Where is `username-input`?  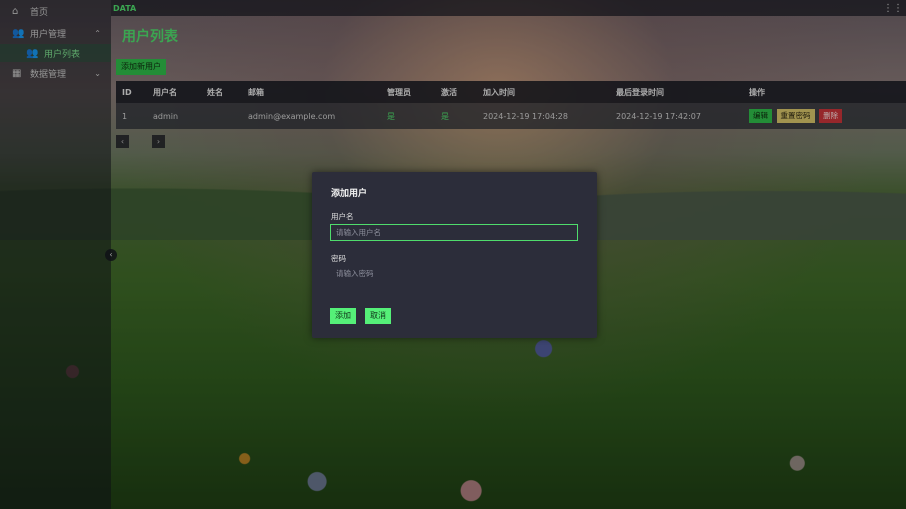 username-input is located at coordinates (454, 232).